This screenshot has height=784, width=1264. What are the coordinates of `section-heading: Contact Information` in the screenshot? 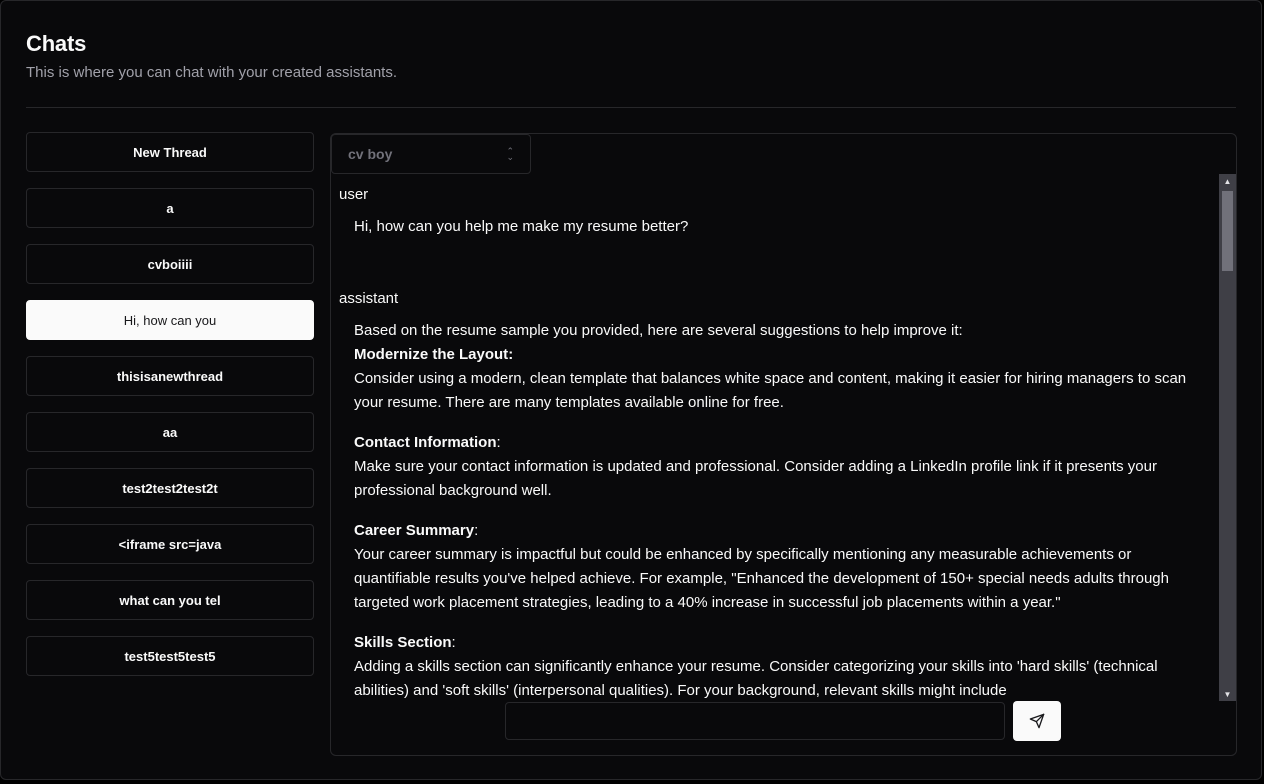 It's located at (425, 442).